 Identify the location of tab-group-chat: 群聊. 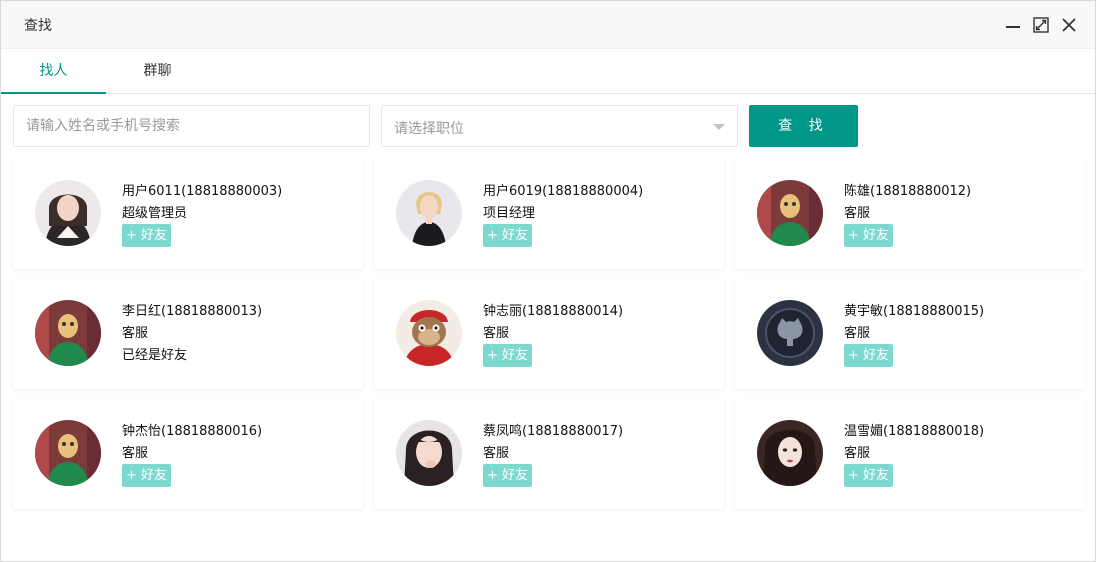
(157, 71).